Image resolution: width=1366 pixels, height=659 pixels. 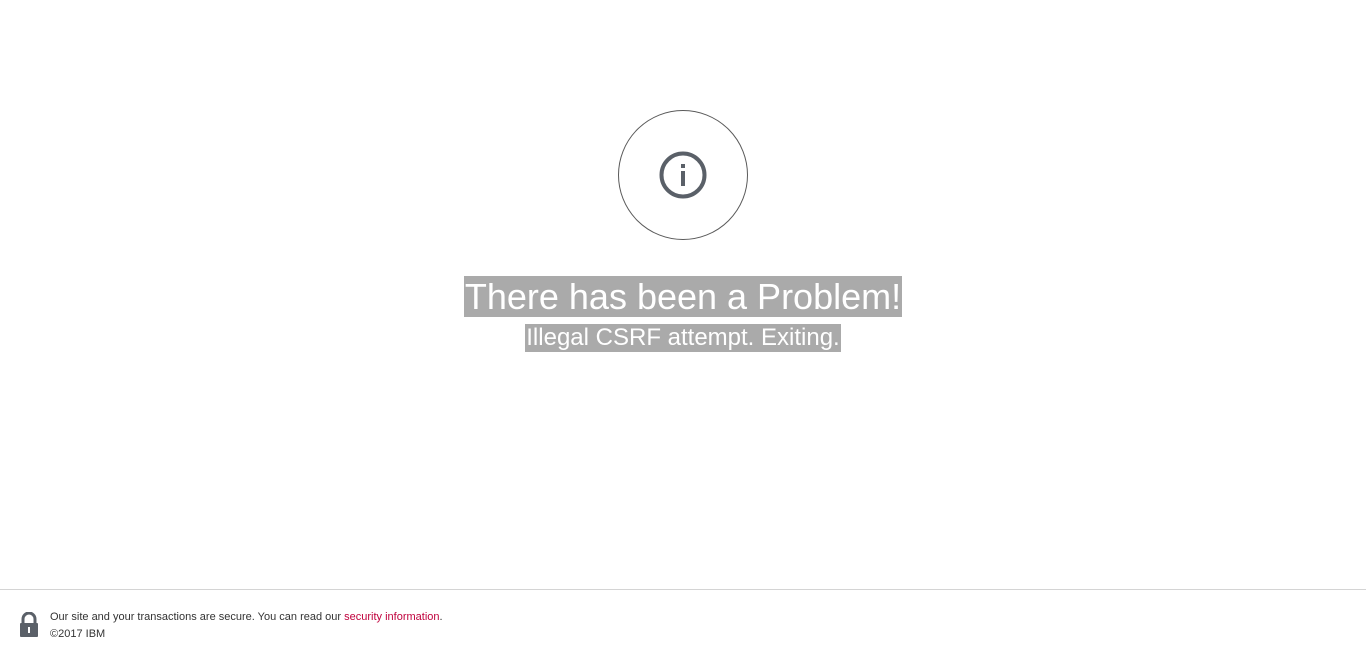 What do you see at coordinates (441, 617) in the screenshot?
I see `security-notice-period: .` at bounding box center [441, 617].